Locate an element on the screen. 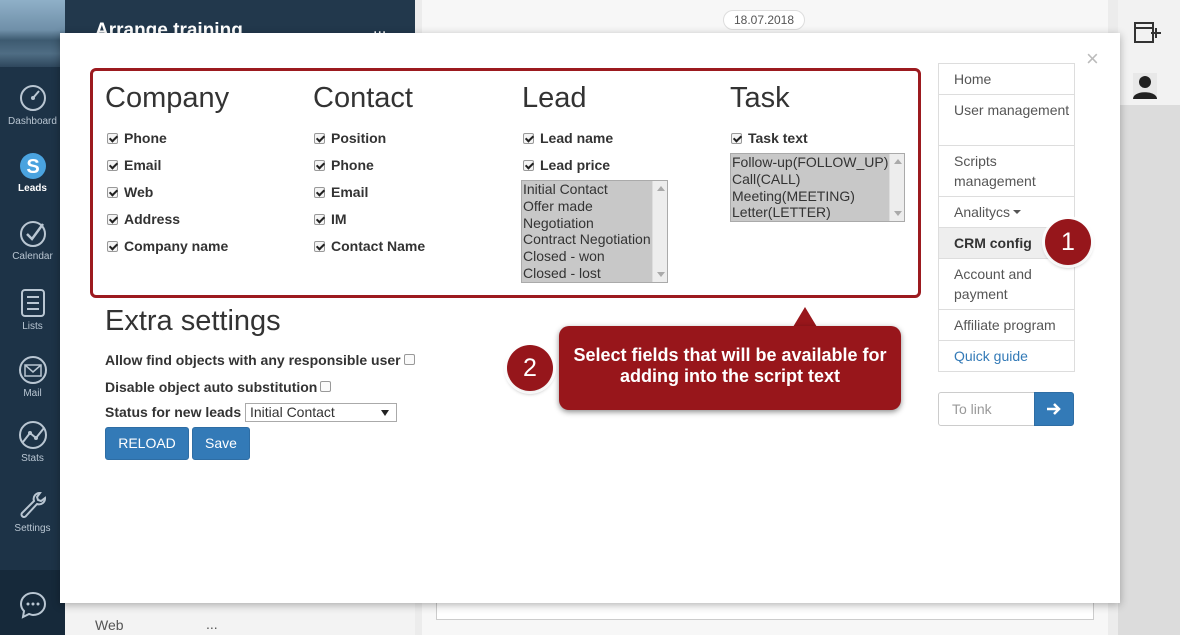 The height and width of the screenshot is (635, 1180). list-option: Call(CALL) is located at coordinates (817, 179).